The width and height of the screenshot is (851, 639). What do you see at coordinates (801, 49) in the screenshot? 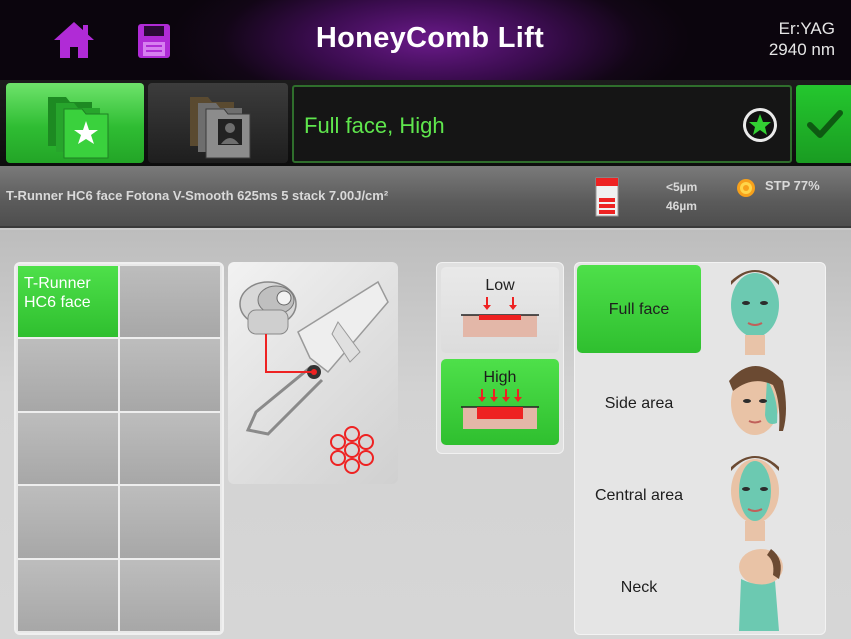
I see `laser-wavelength: 2940 nm` at bounding box center [801, 49].